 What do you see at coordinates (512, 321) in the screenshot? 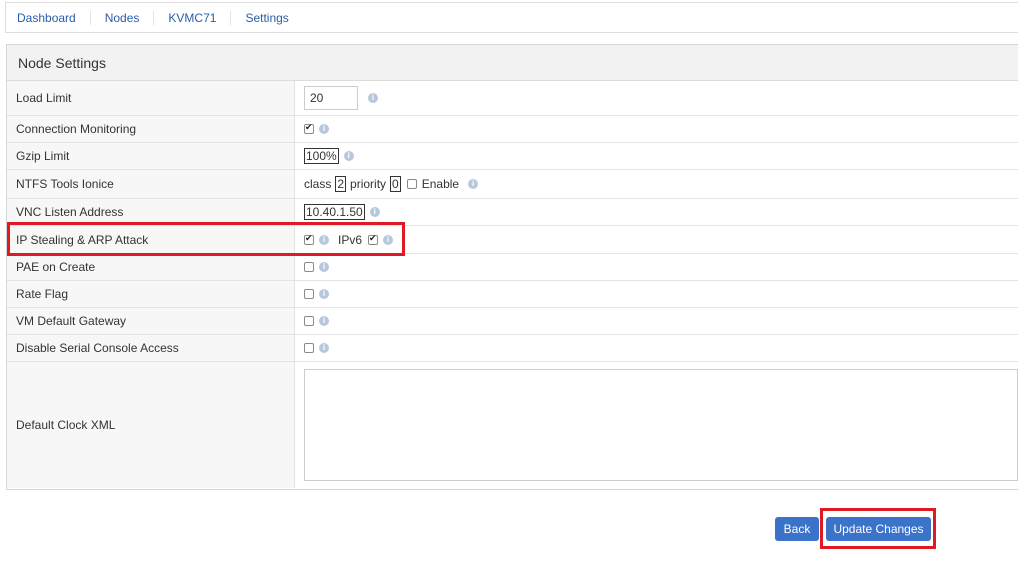
I see `row-vm-default-gateway: VM Default Gateway i` at bounding box center [512, 321].